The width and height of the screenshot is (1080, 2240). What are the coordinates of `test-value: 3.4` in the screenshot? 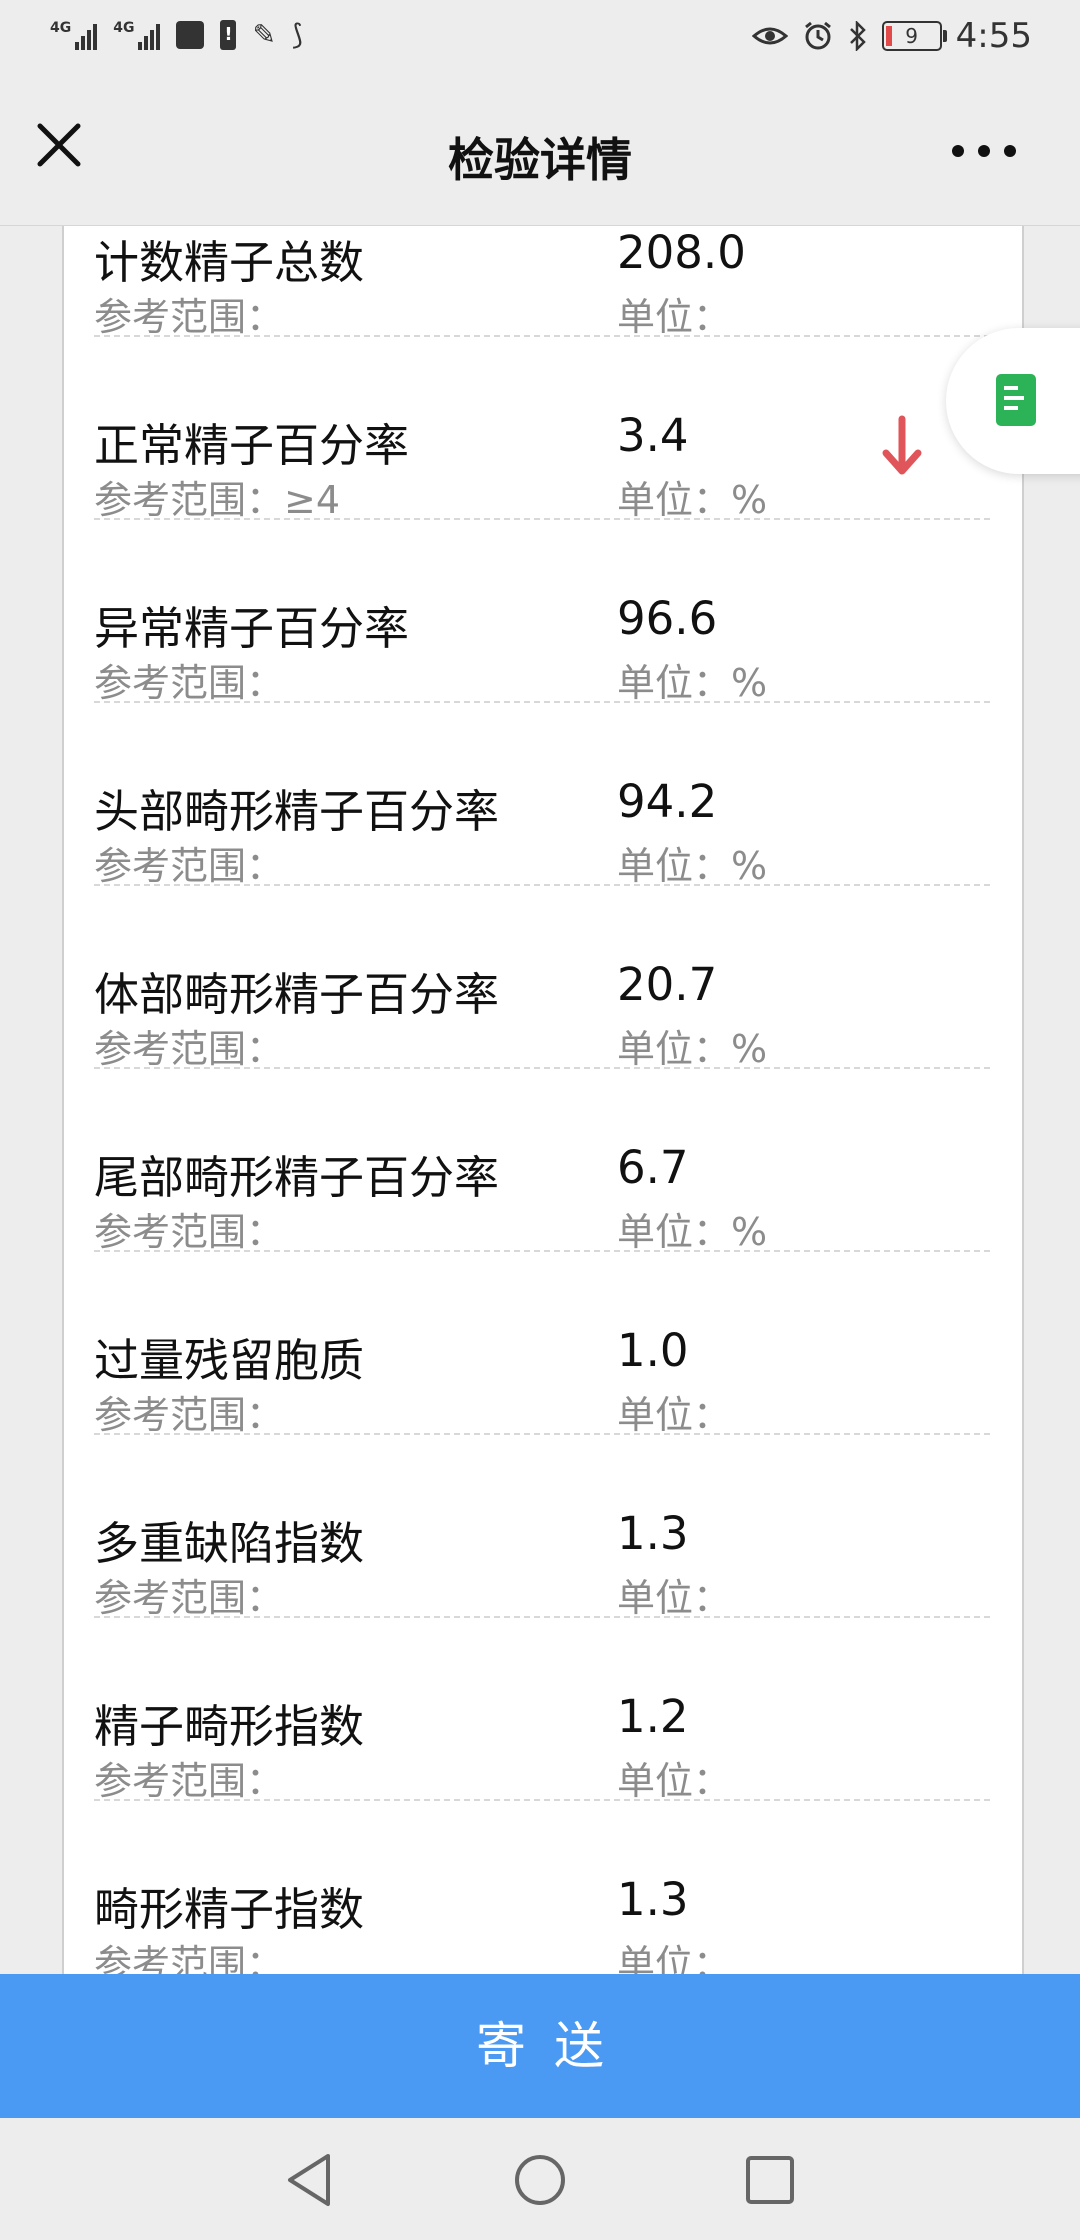 It's located at (653, 435).